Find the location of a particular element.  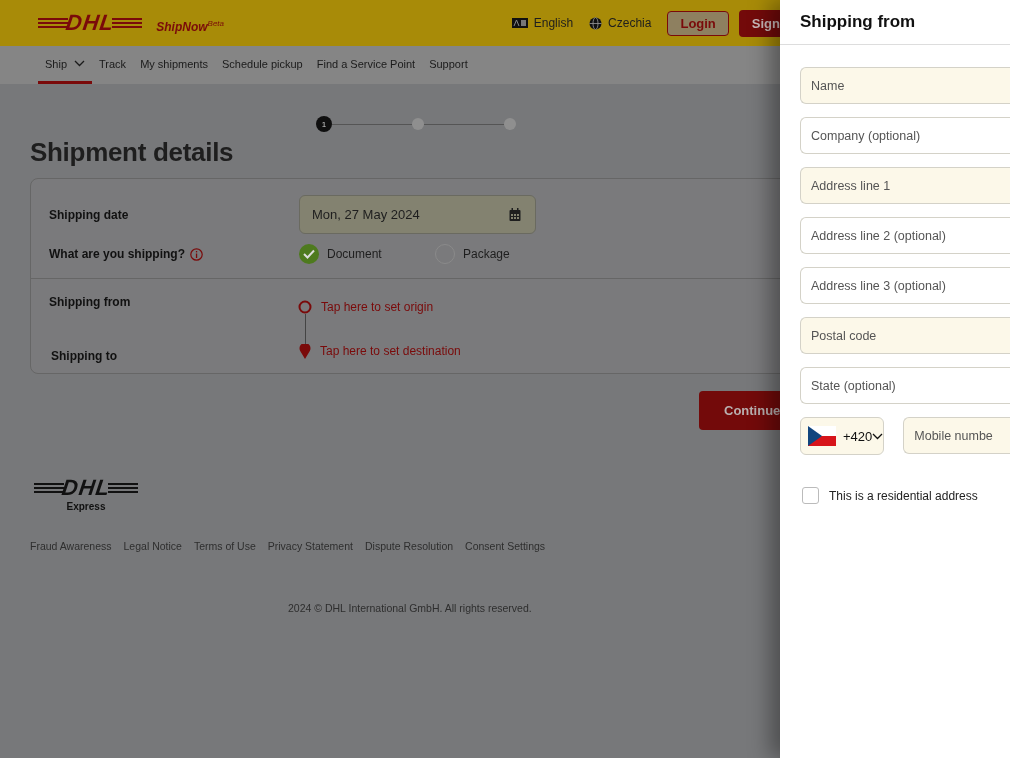

phone-field: Mobile numbe is located at coordinates (956, 435).